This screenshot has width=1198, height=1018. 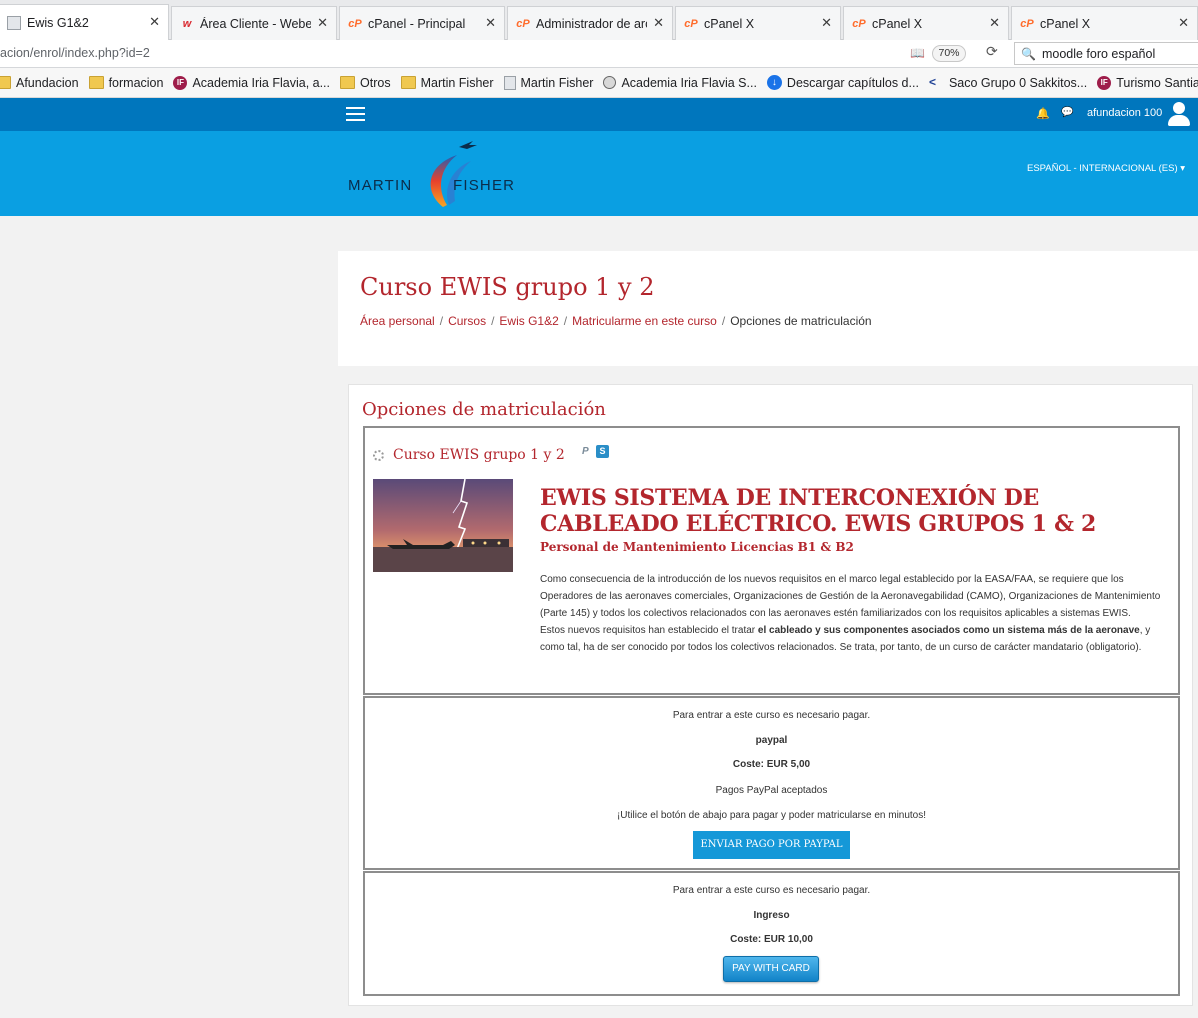 What do you see at coordinates (180, 82) in the screenshot?
I see `academia-icon: IF` at bounding box center [180, 82].